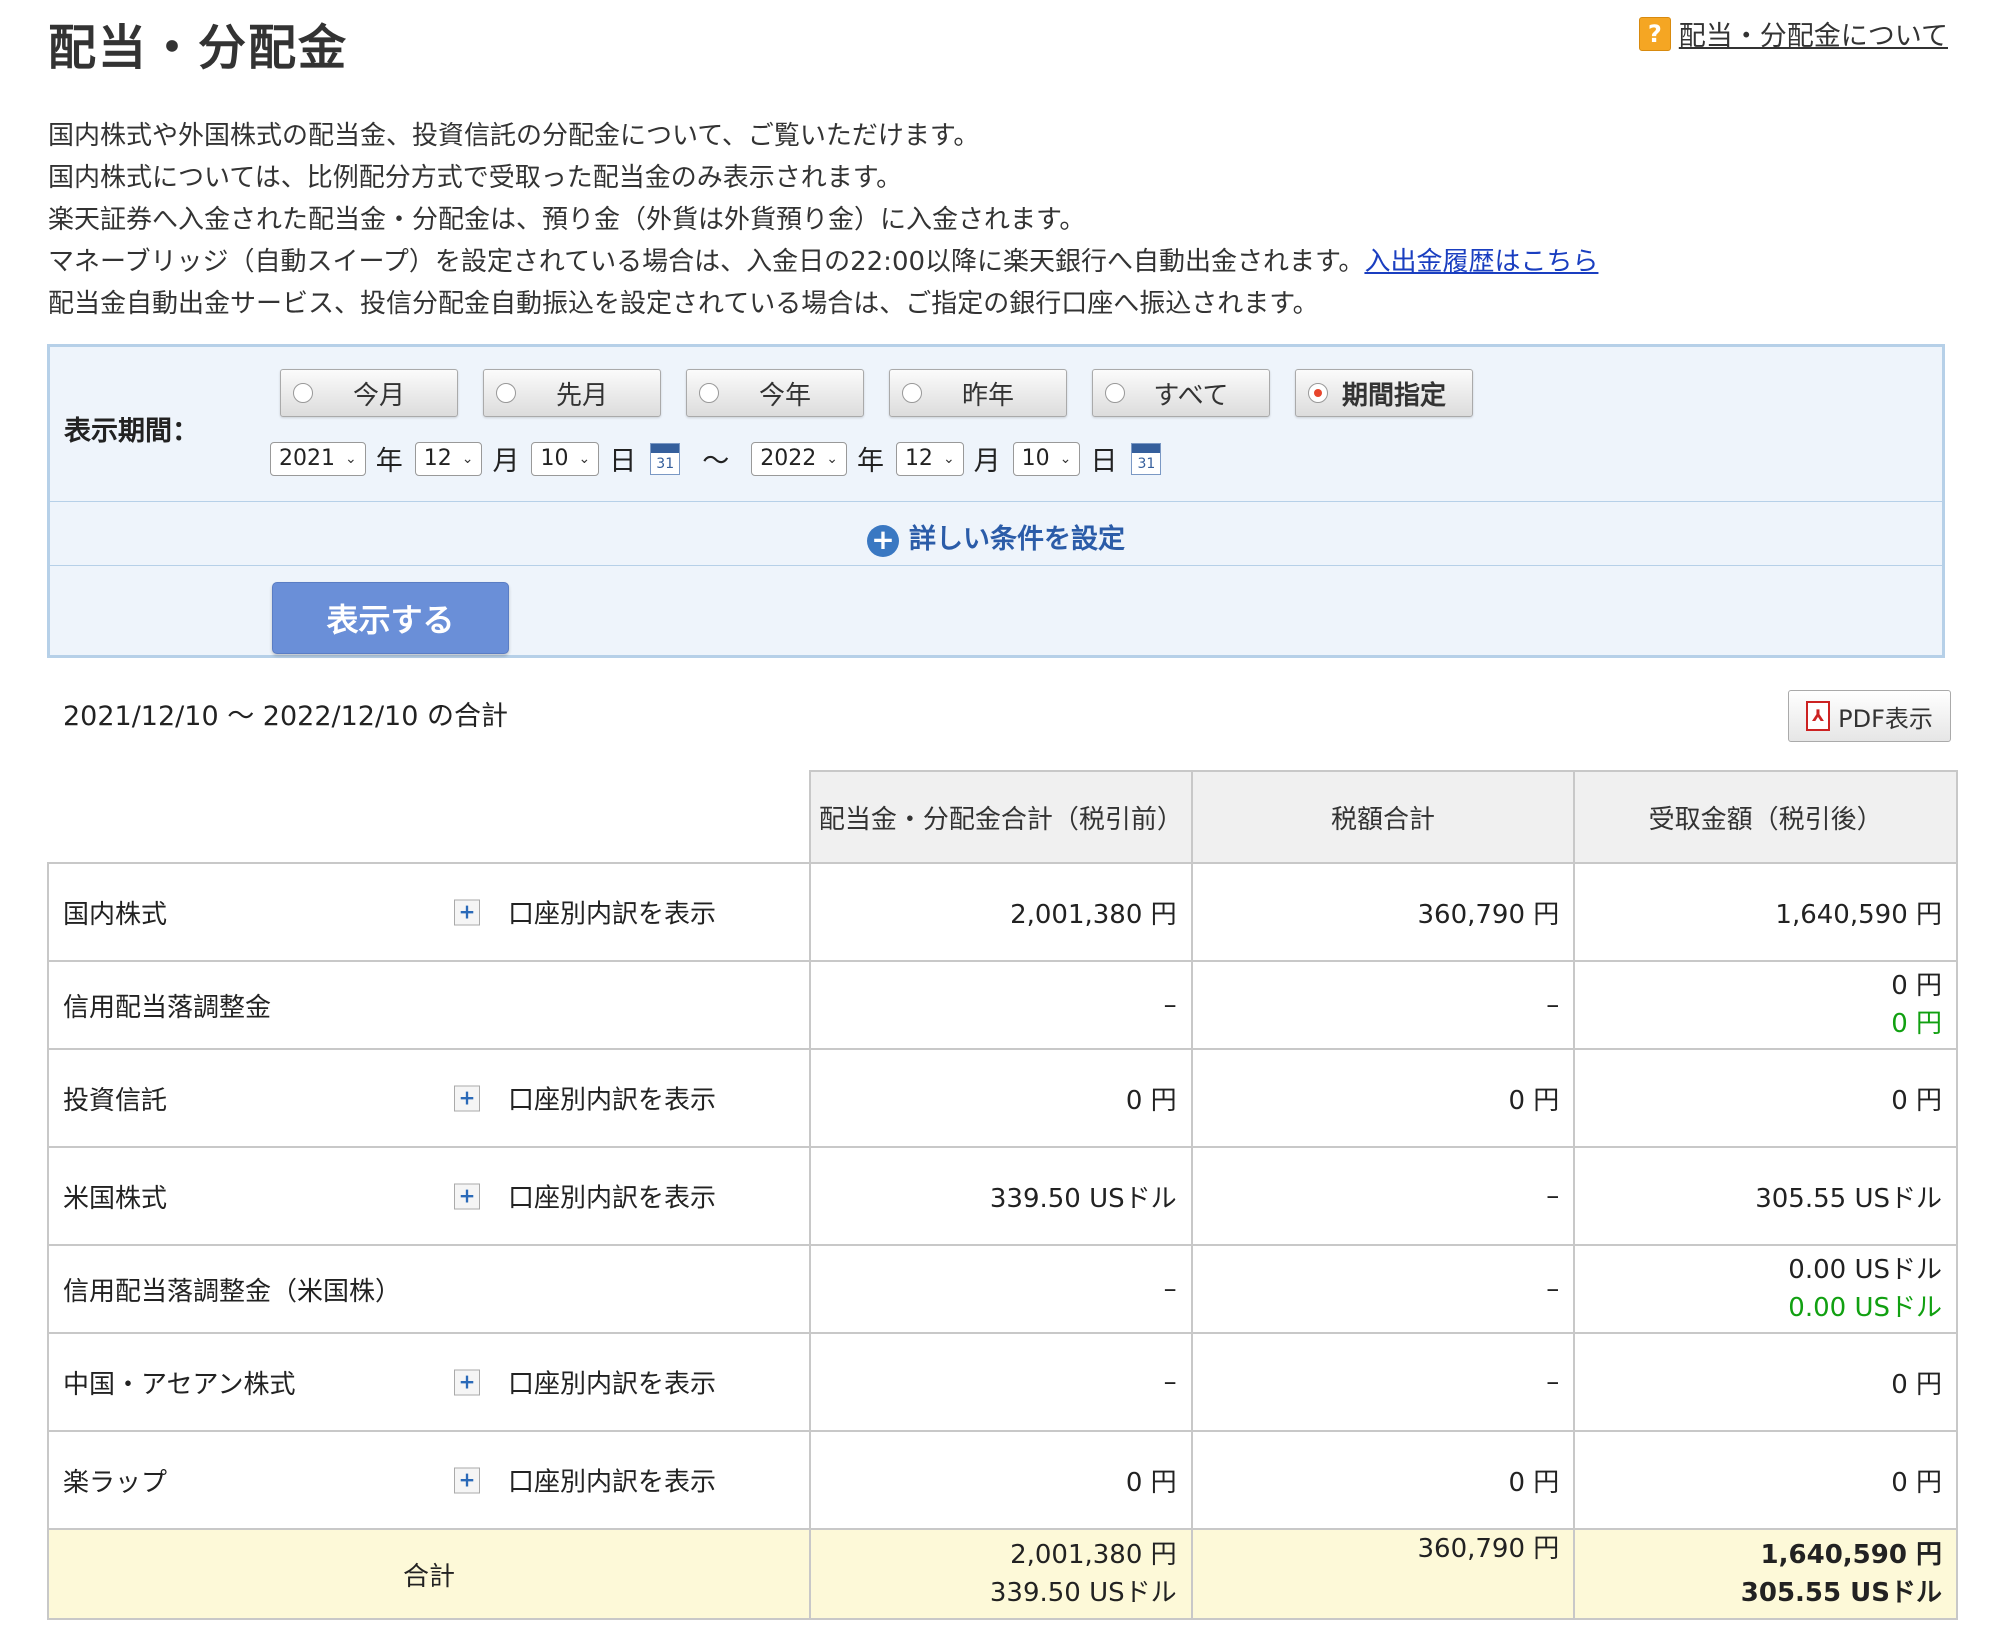 The width and height of the screenshot is (1993, 1628). Describe the element at coordinates (307, 458) in the screenshot. I see `select-value: 2021` at that location.